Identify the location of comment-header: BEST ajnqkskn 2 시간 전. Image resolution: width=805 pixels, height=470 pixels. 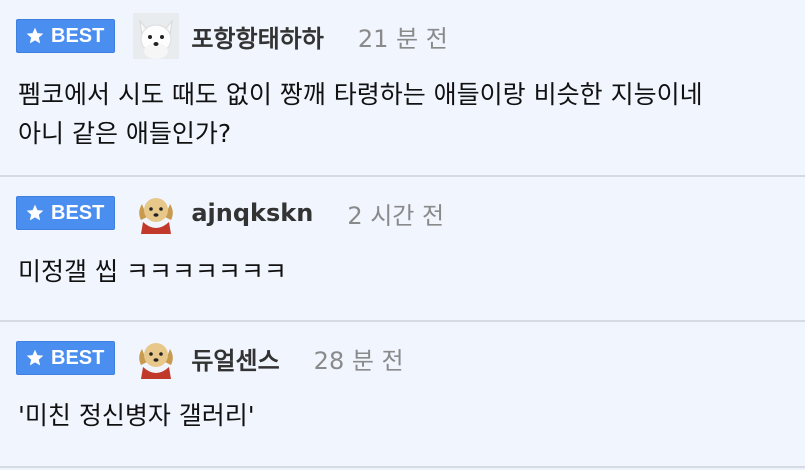
(230, 213).